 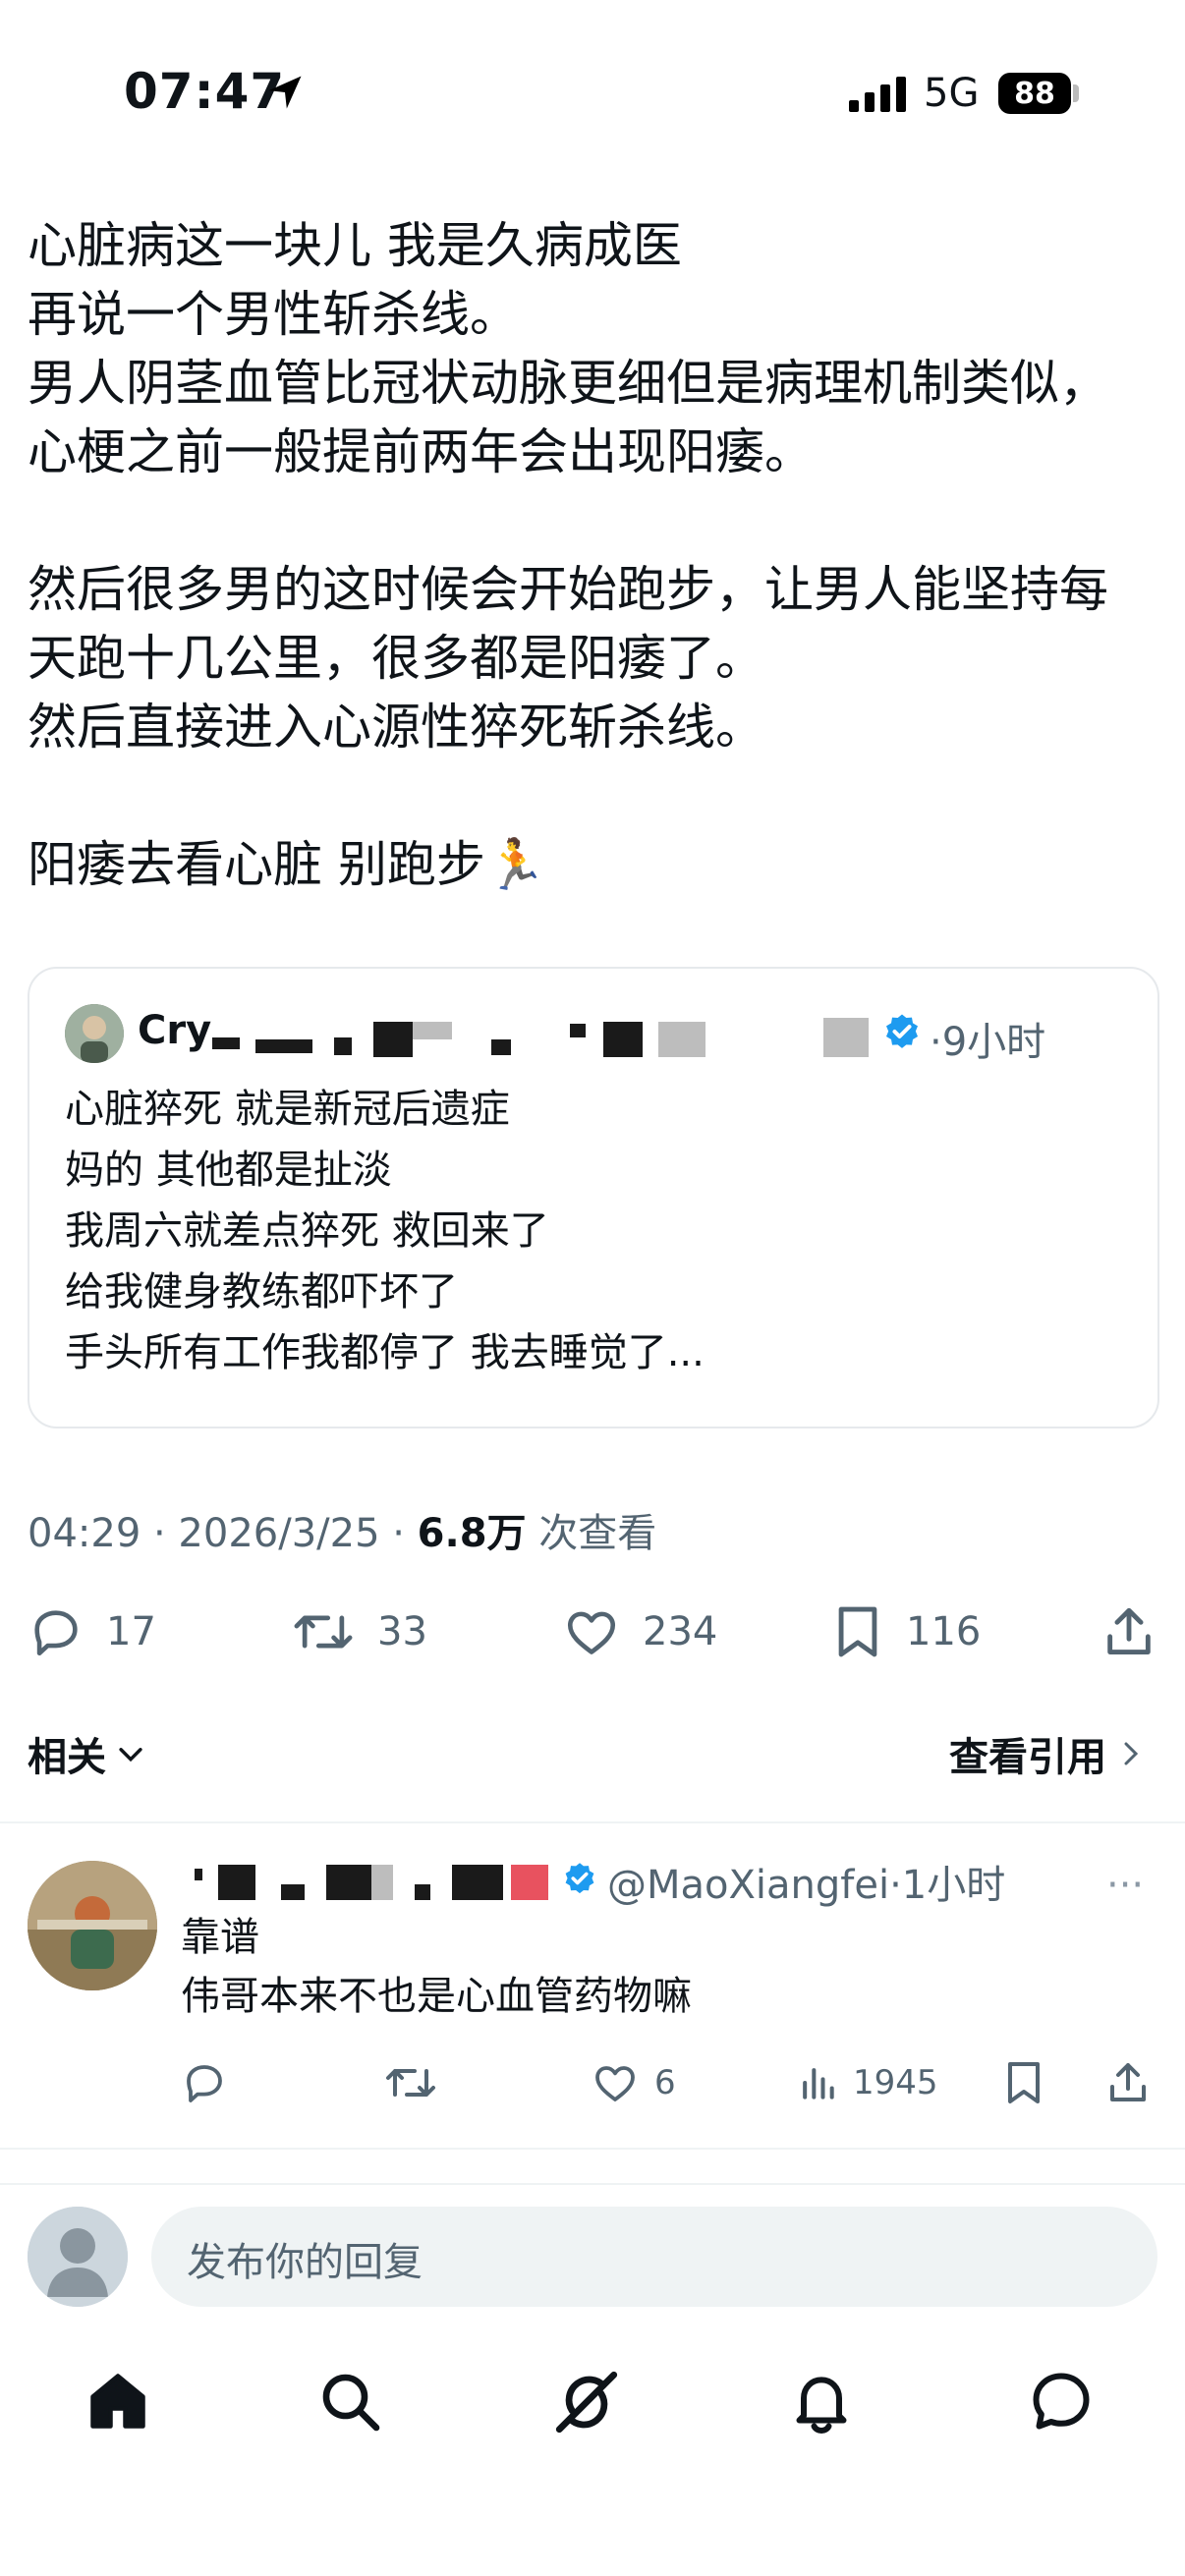 I want to click on reply-line: 靠谱, so click(x=220, y=1937).